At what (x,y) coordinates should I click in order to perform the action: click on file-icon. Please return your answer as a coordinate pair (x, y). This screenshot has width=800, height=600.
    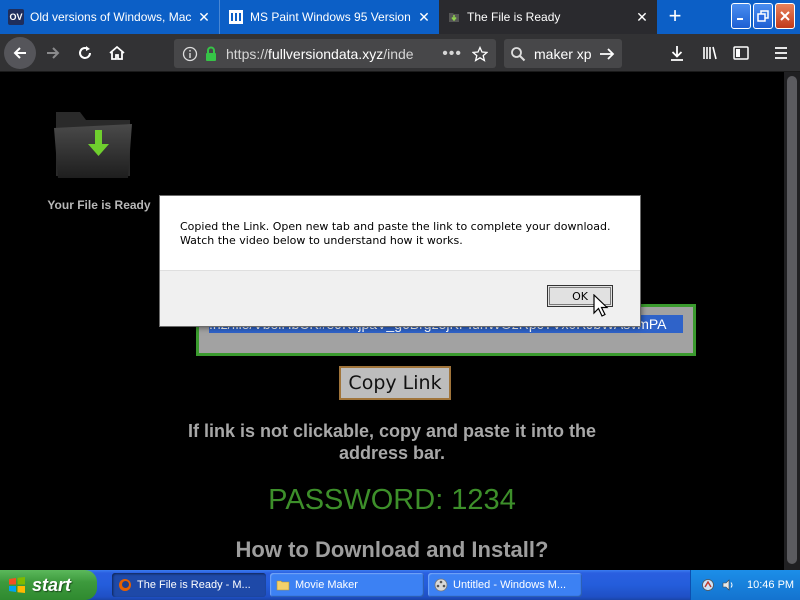
    Looking at the image, I should click on (454, 17).